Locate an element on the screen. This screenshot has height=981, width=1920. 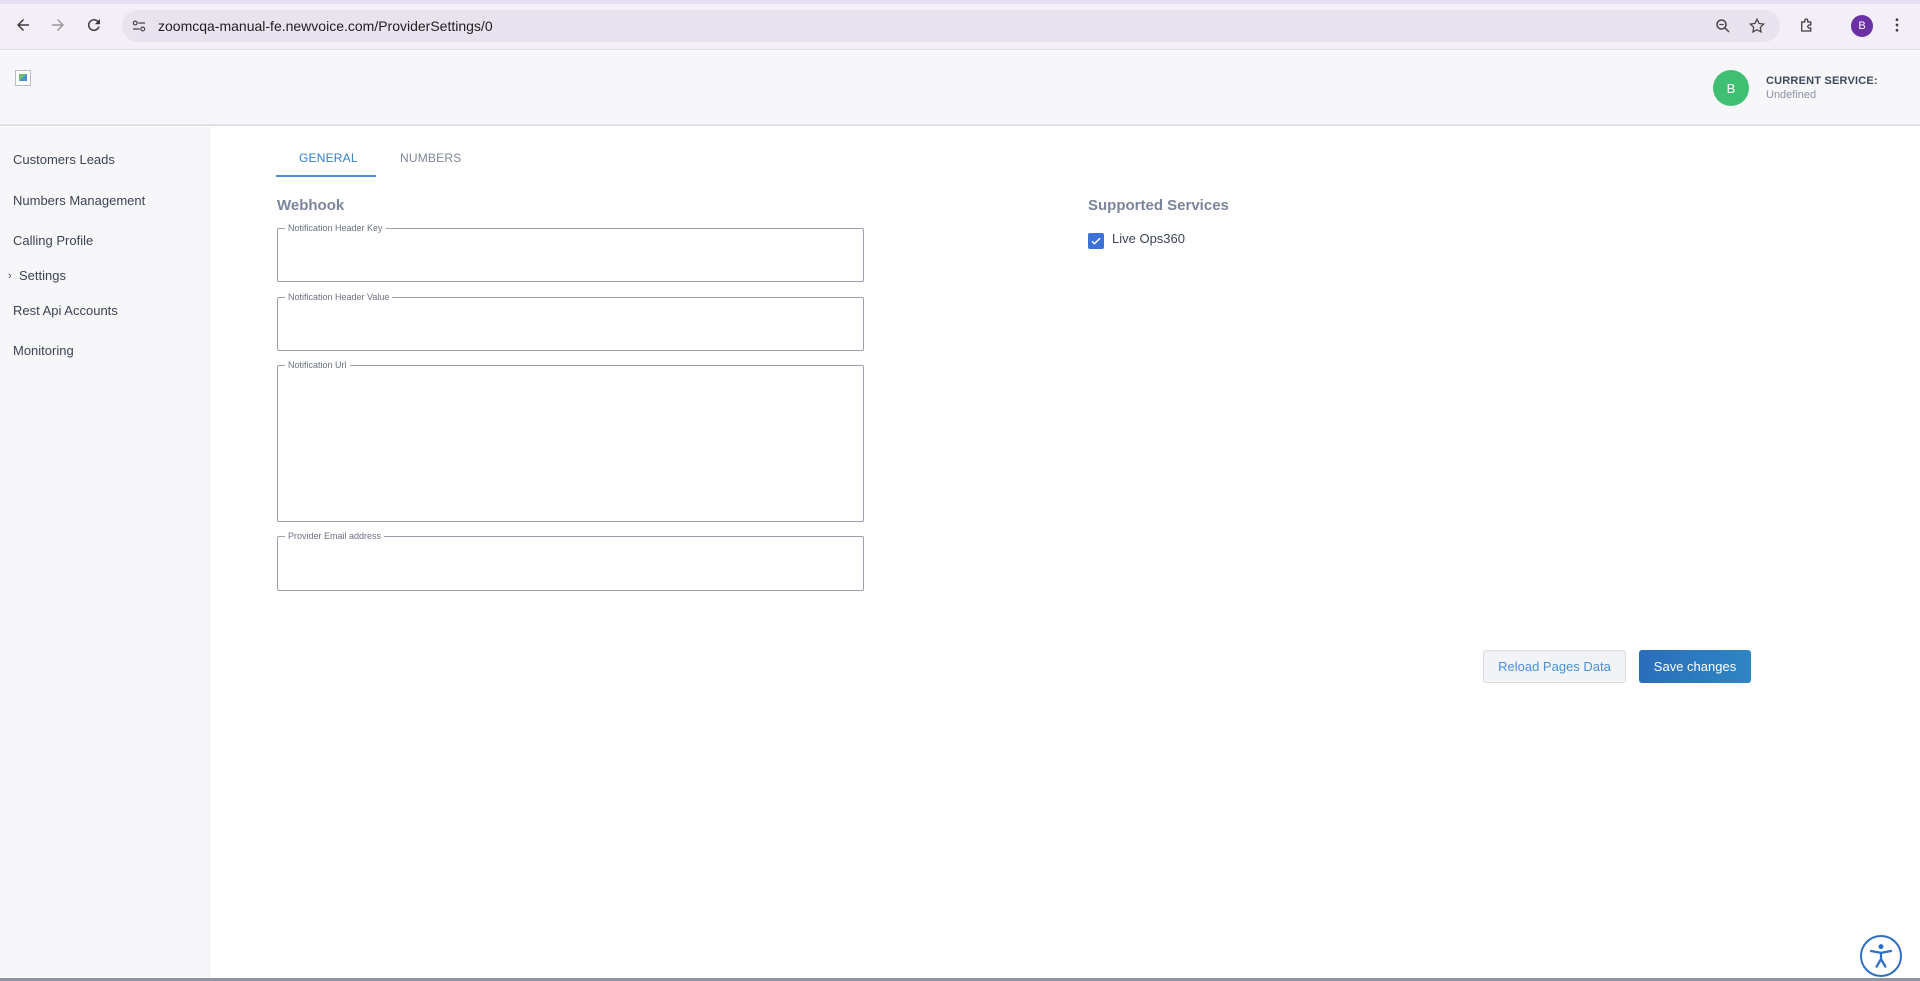
zoom-icon is located at coordinates (1723, 26).